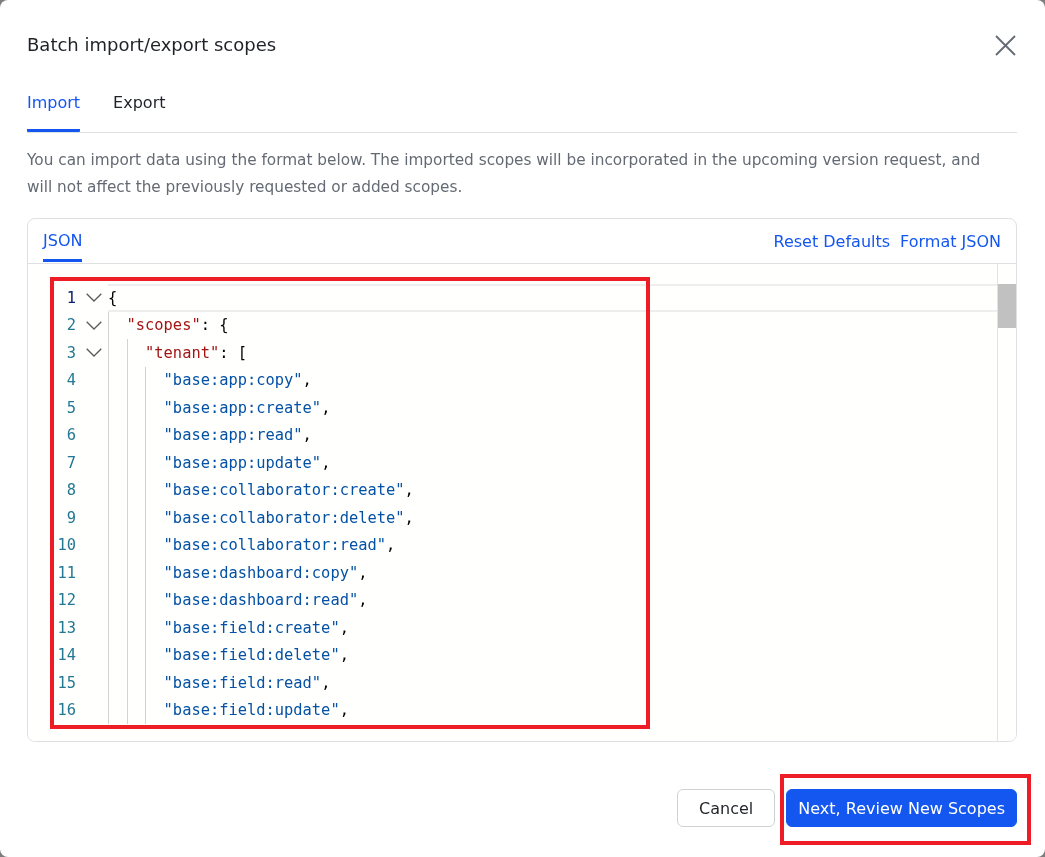 The image size is (1045, 857). What do you see at coordinates (70, 325) in the screenshot?
I see `line-number: 2` at bounding box center [70, 325].